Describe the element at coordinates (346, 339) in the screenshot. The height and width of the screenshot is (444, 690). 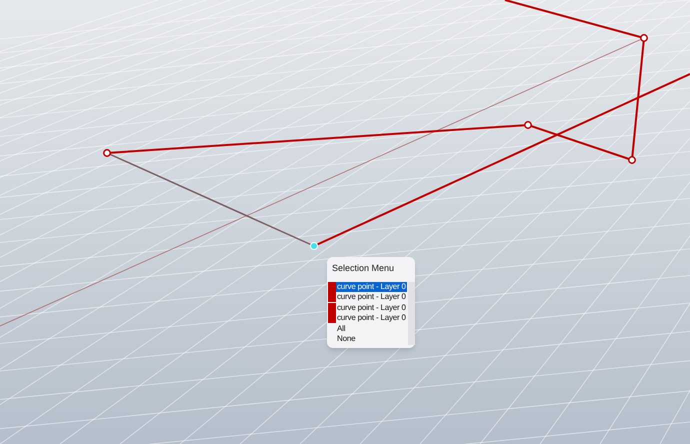
I see `menu-item: None` at that location.